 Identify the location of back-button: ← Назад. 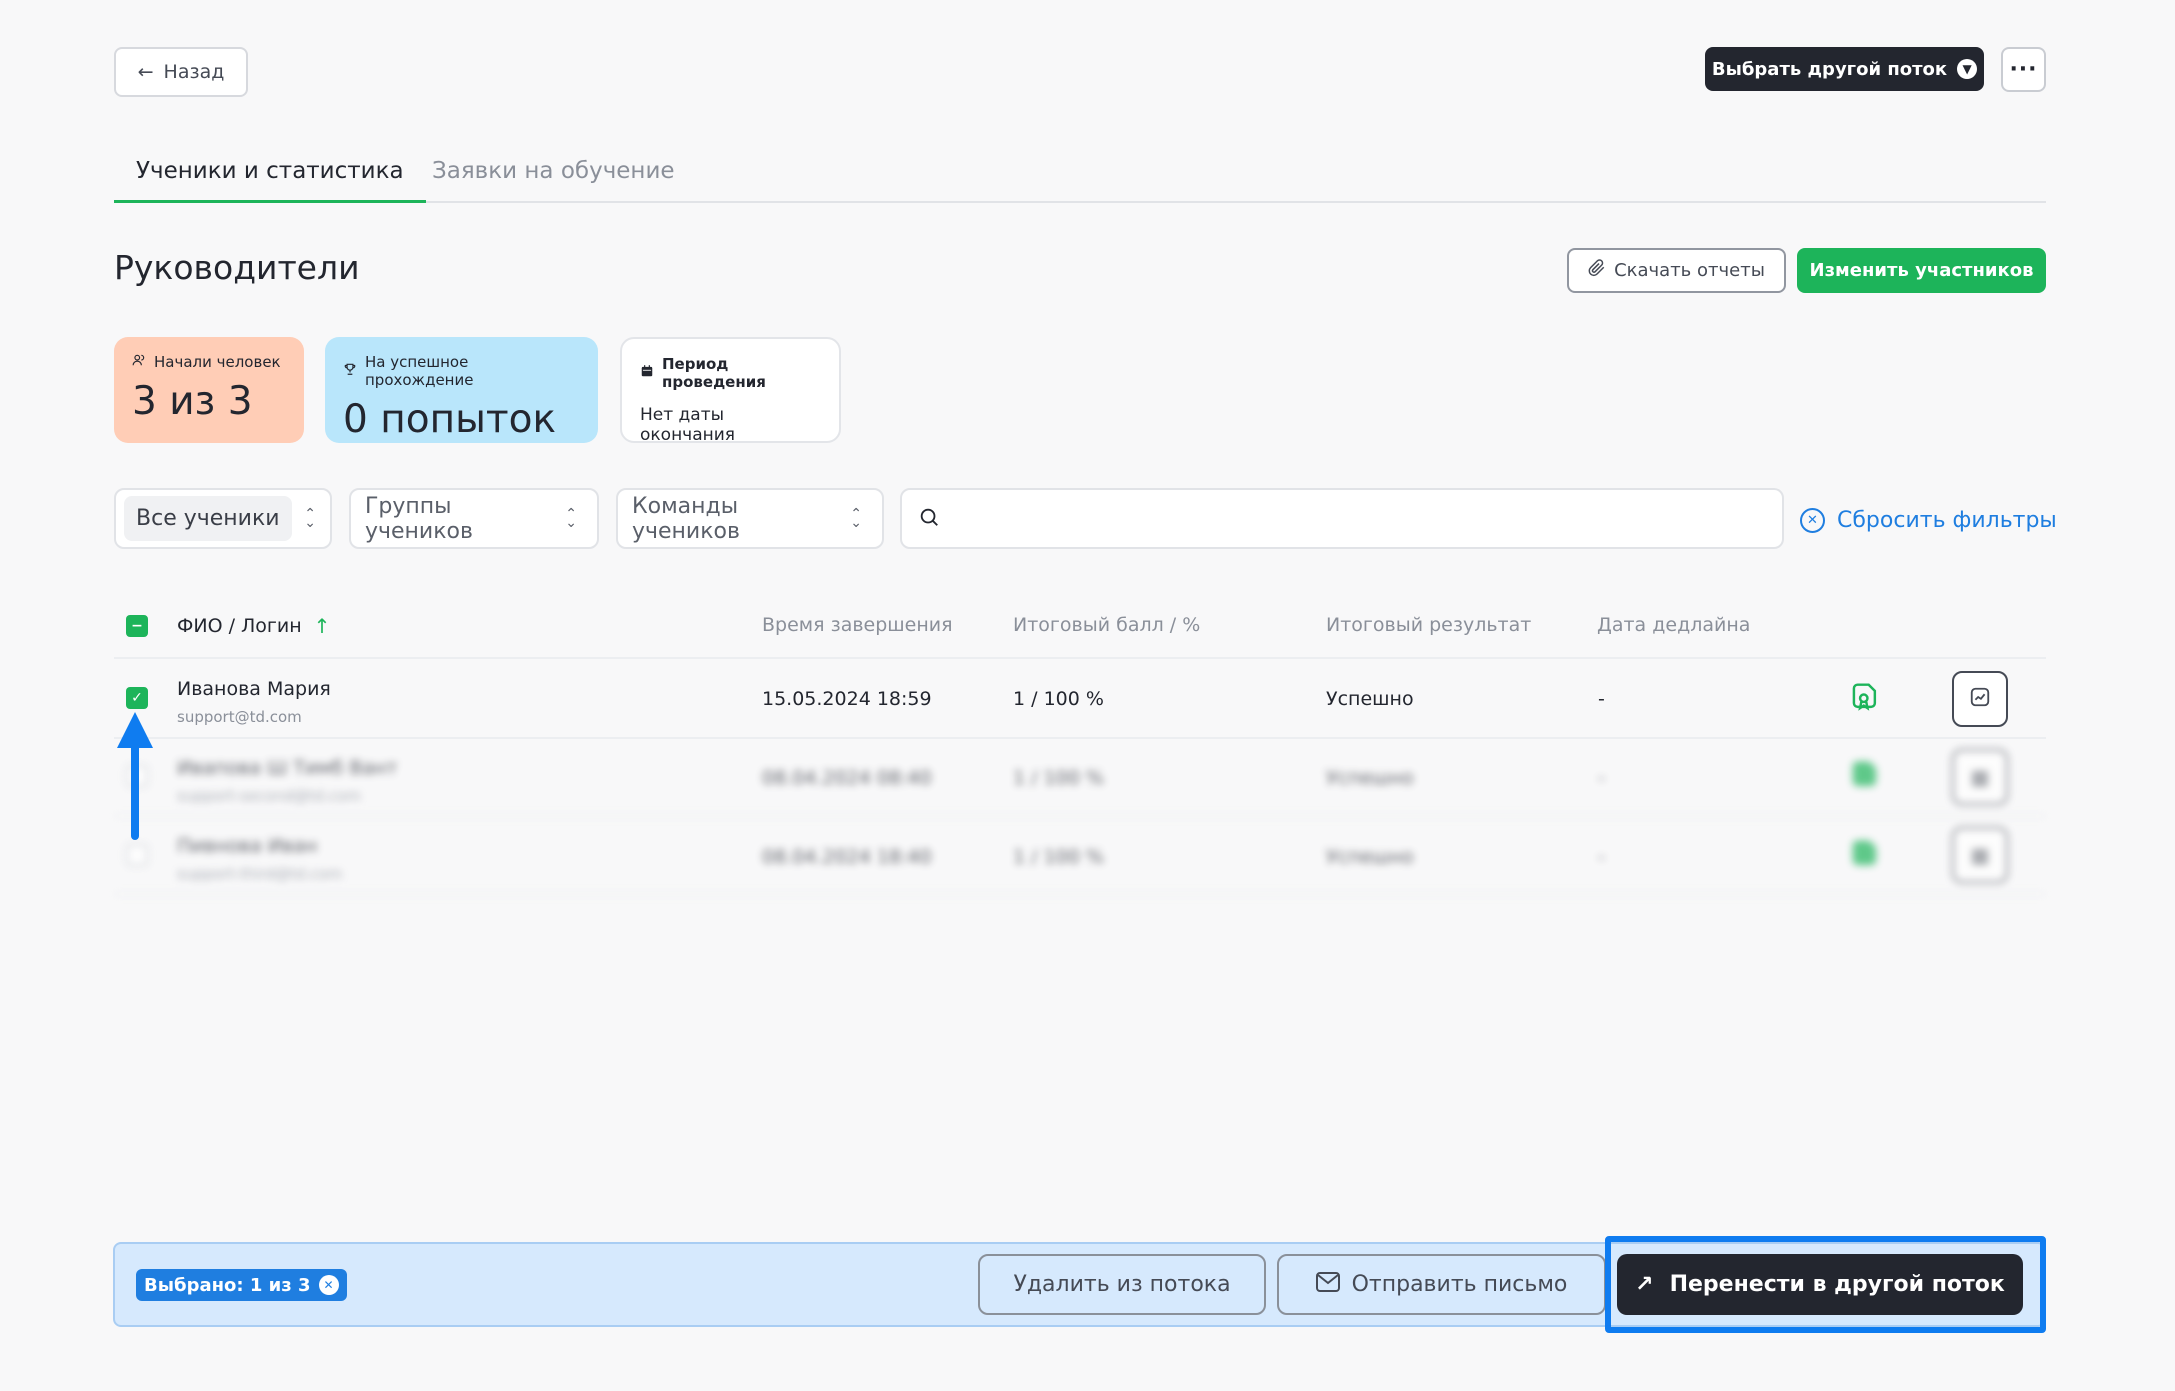
(181, 72).